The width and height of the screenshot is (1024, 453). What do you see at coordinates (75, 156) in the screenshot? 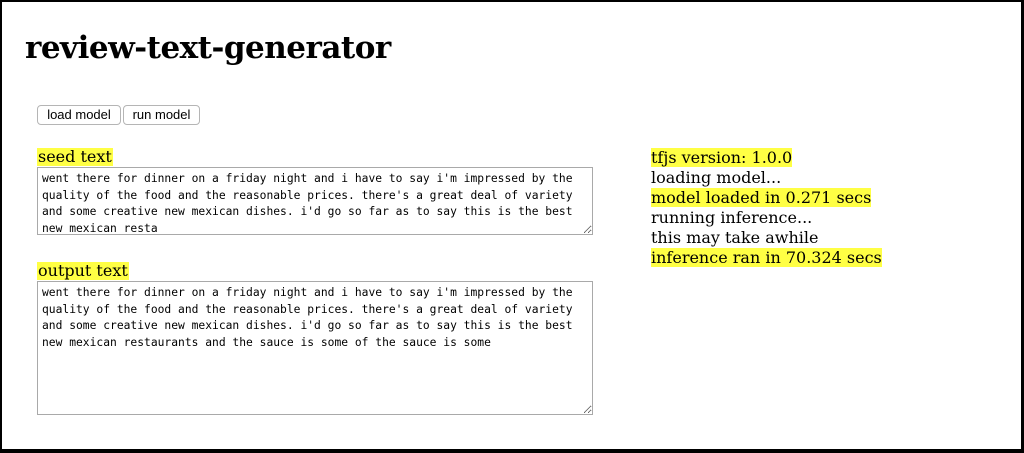
I see `seed-text-label: seed text` at bounding box center [75, 156].